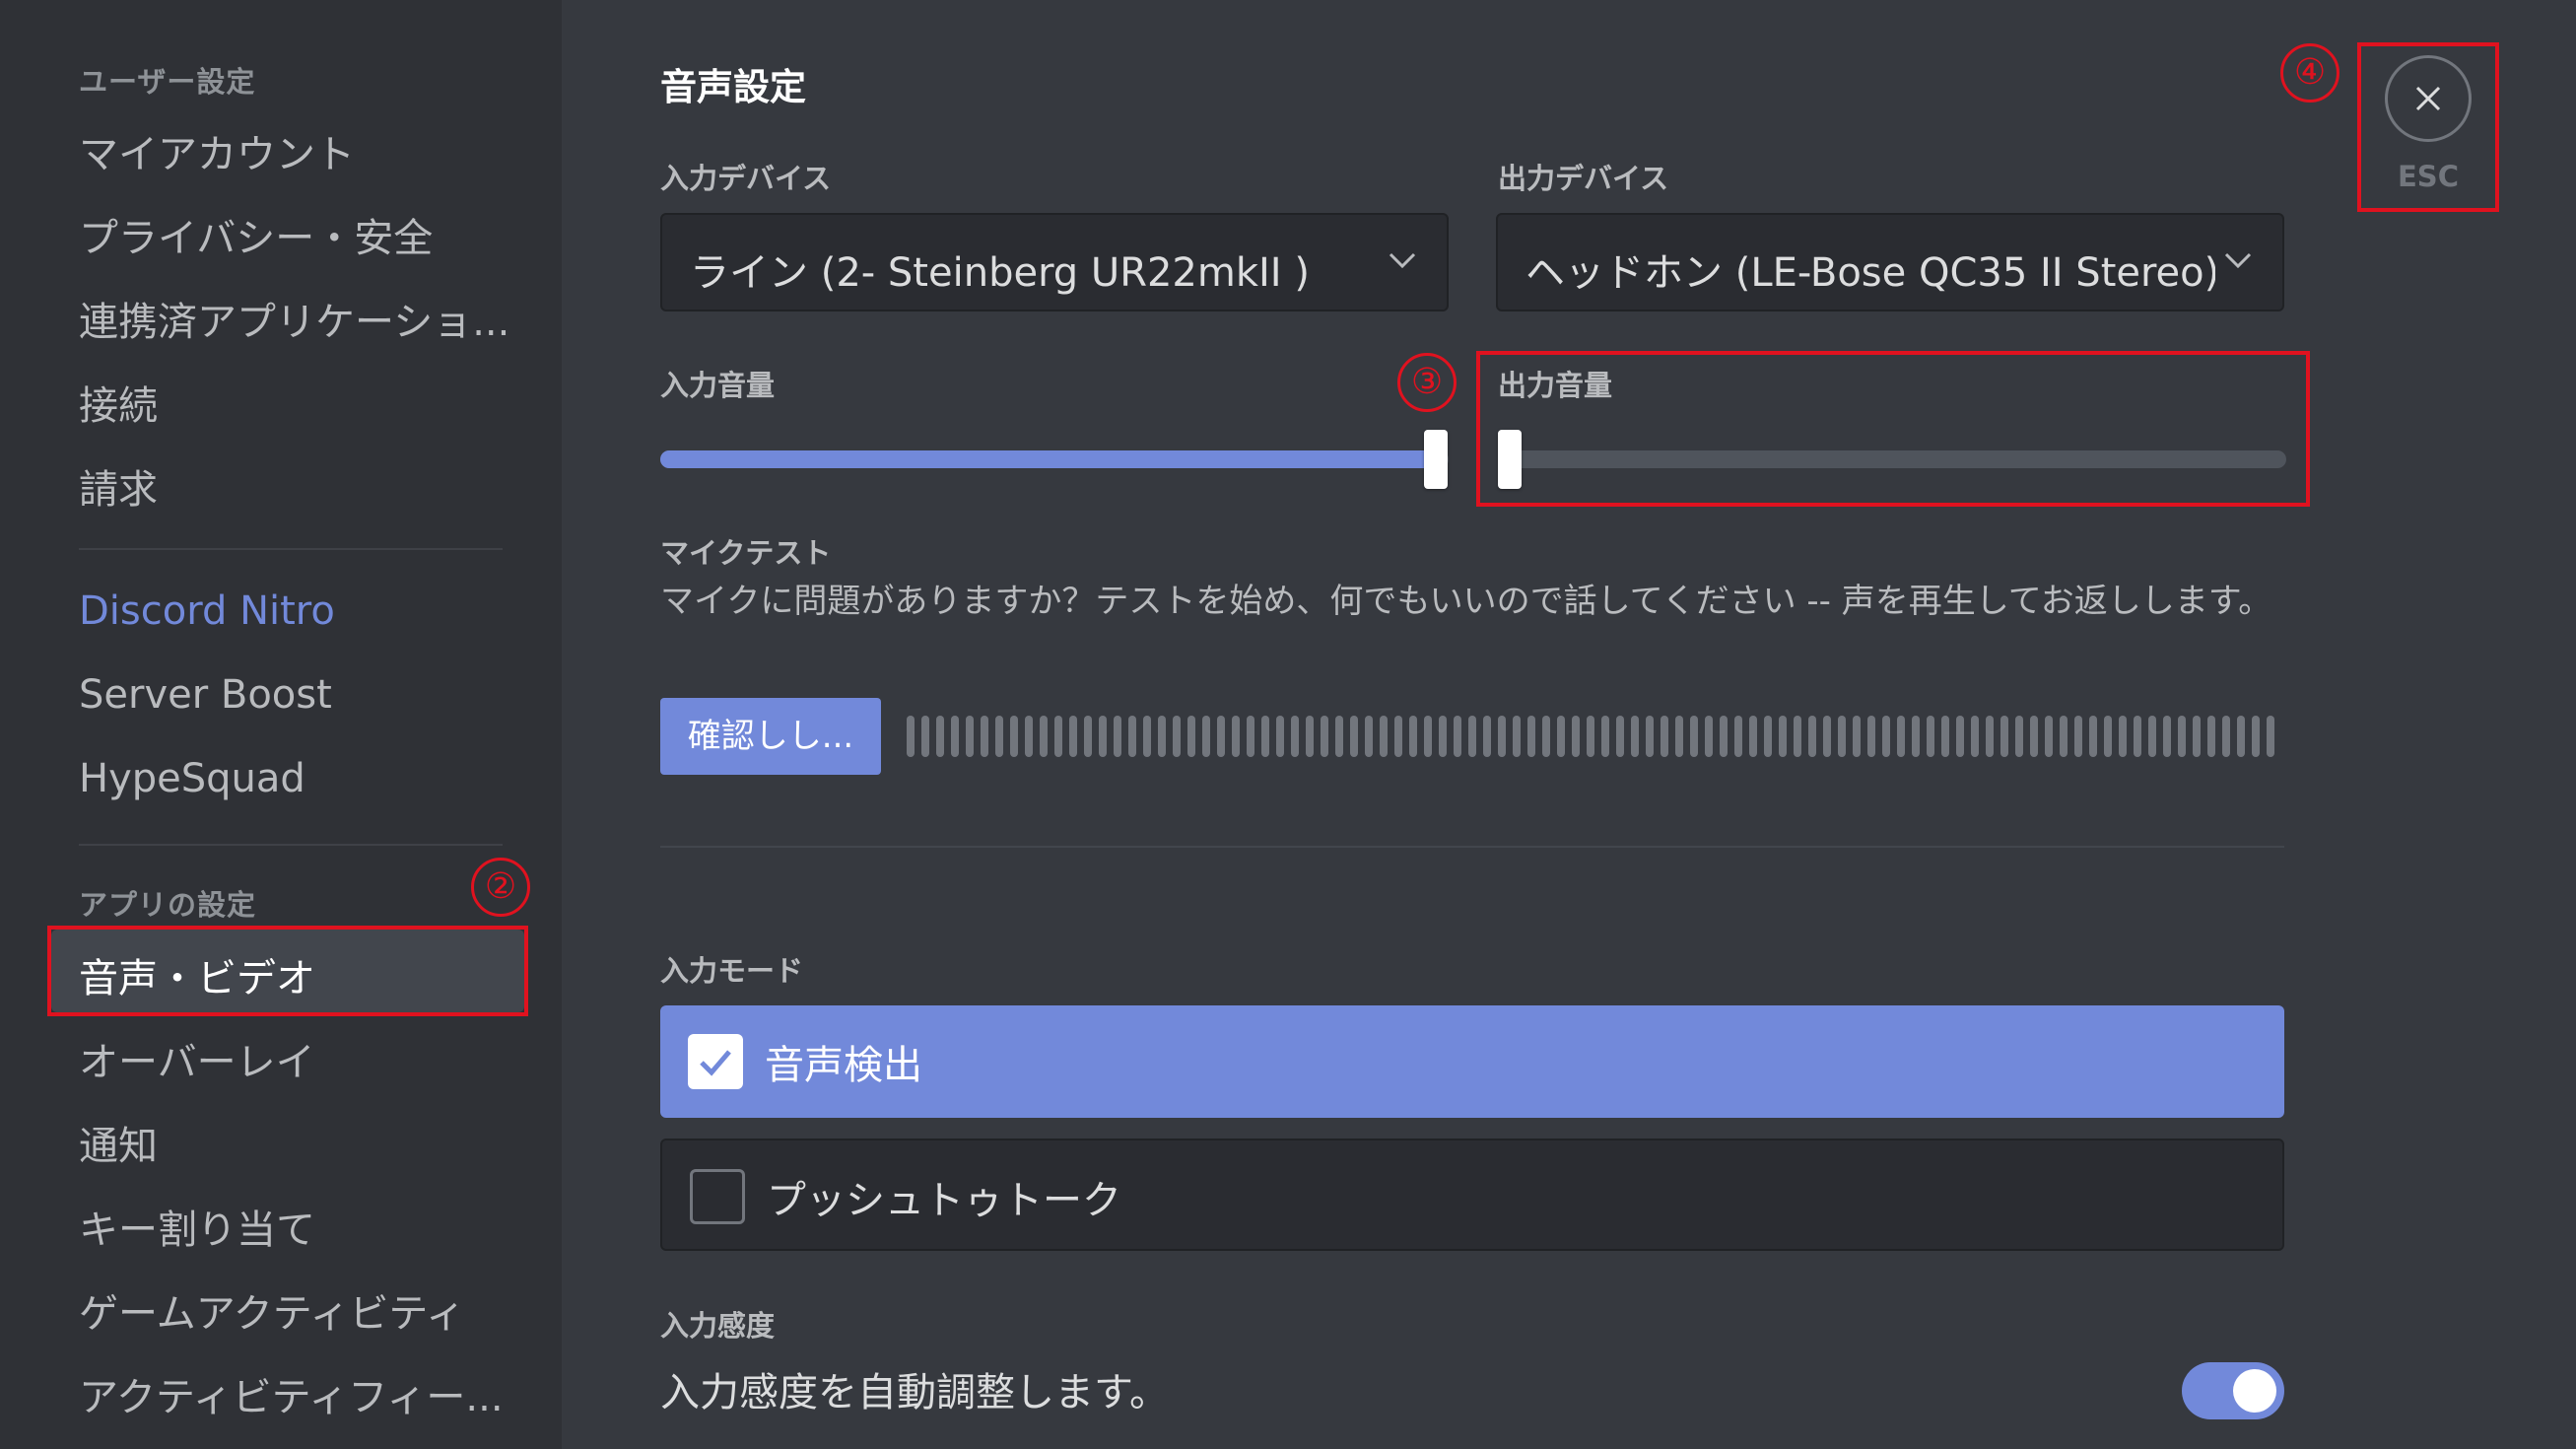 The width and height of the screenshot is (2576, 1449). Describe the element at coordinates (1596, 737) in the screenshot. I see `mic-level-meter` at that location.